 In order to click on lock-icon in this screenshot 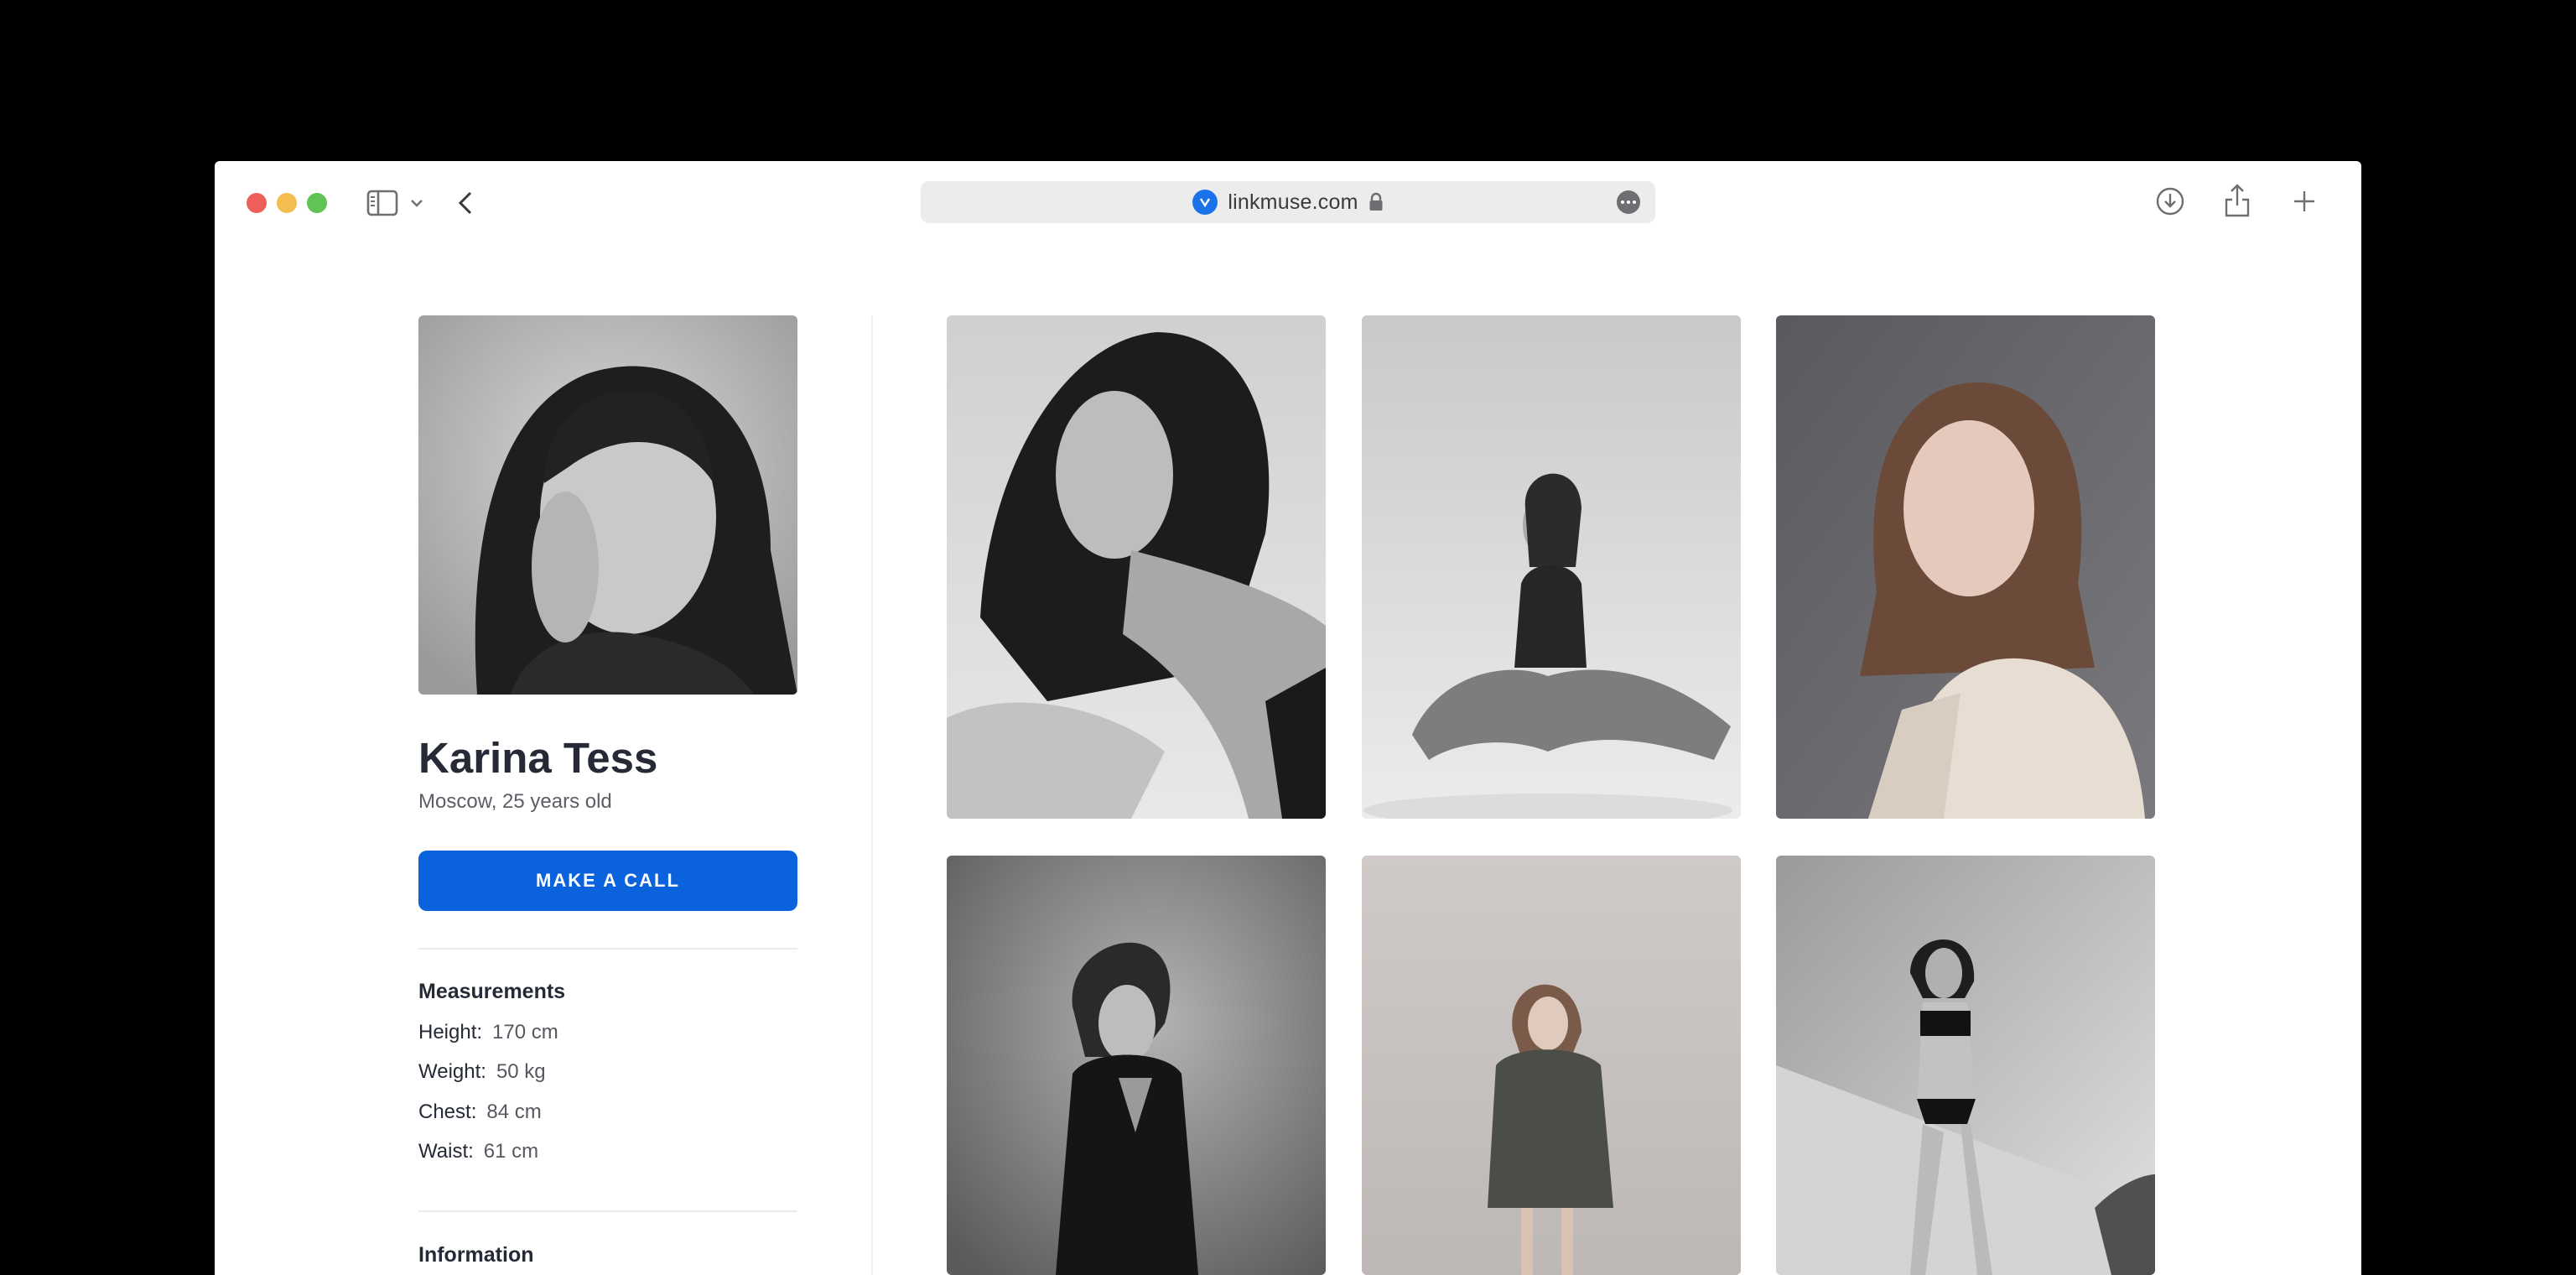, I will do `click(1376, 202)`.